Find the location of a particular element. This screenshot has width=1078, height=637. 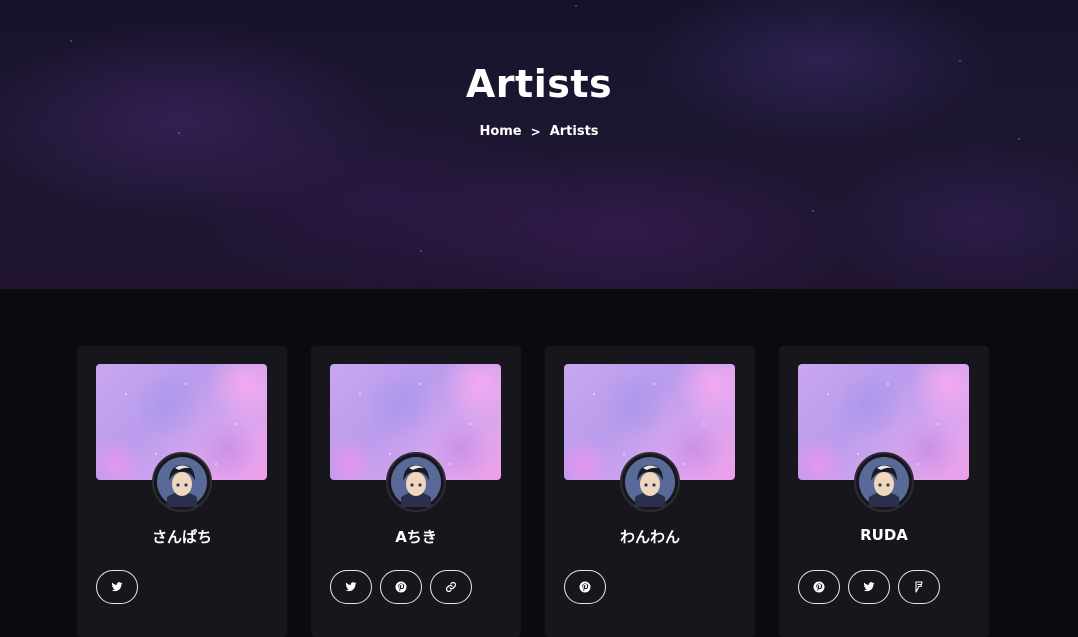

breadcrumb-current: Artists is located at coordinates (574, 131).